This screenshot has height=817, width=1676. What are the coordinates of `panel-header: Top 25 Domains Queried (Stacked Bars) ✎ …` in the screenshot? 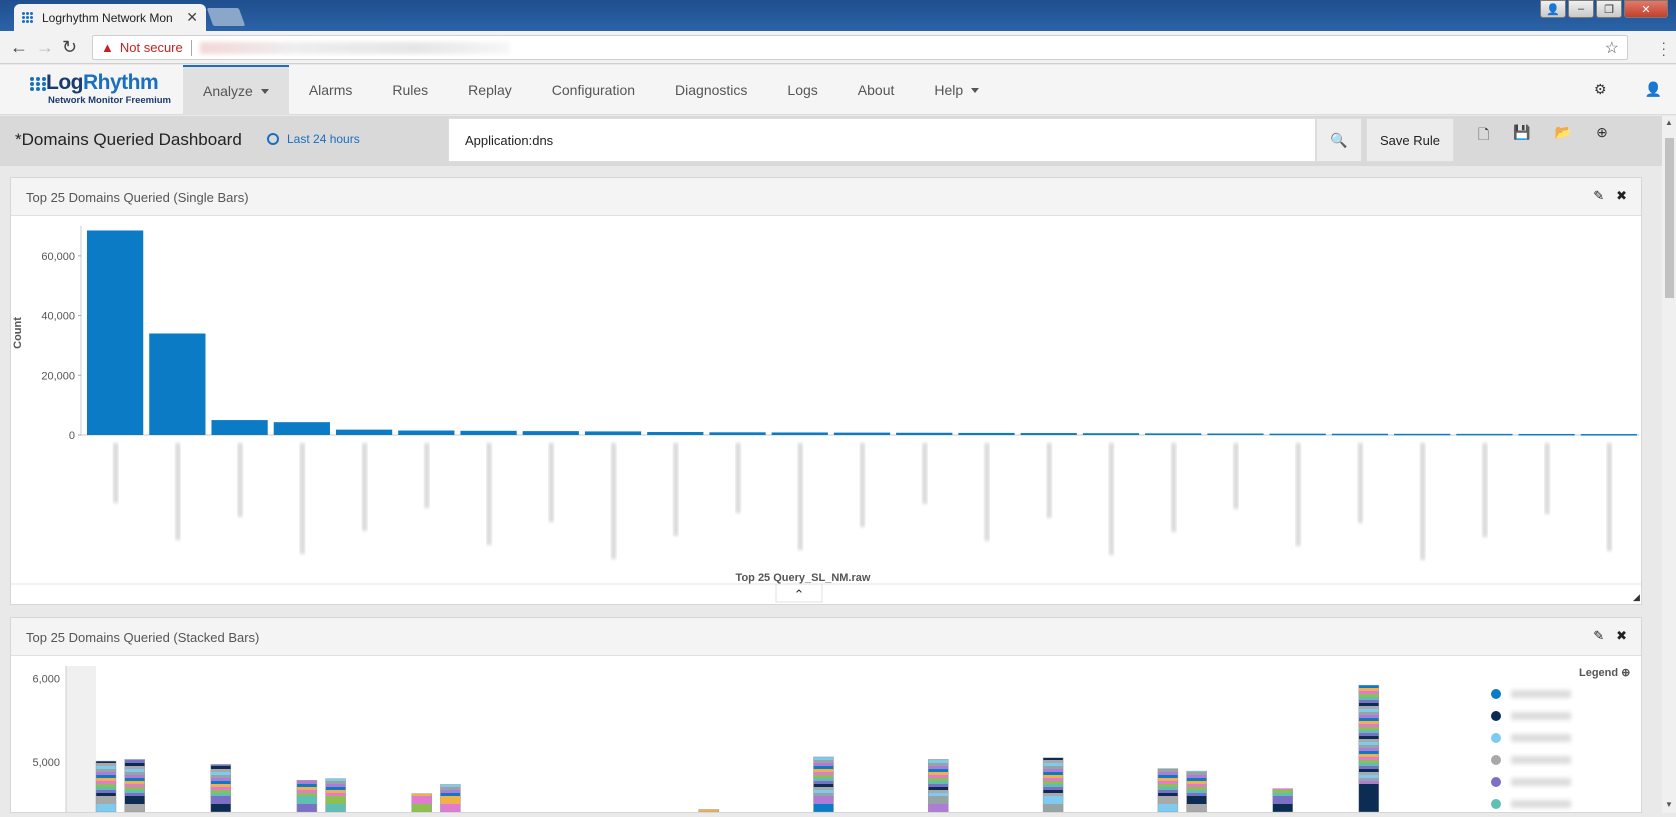 It's located at (826, 637).